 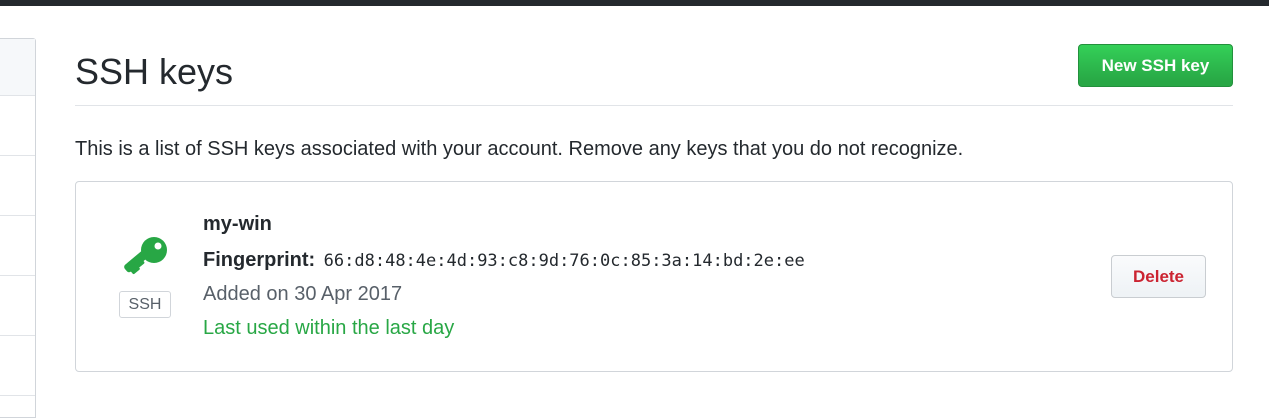 I want to click on page-header: SSH keys New SSH key, so click(x=654, y=72).